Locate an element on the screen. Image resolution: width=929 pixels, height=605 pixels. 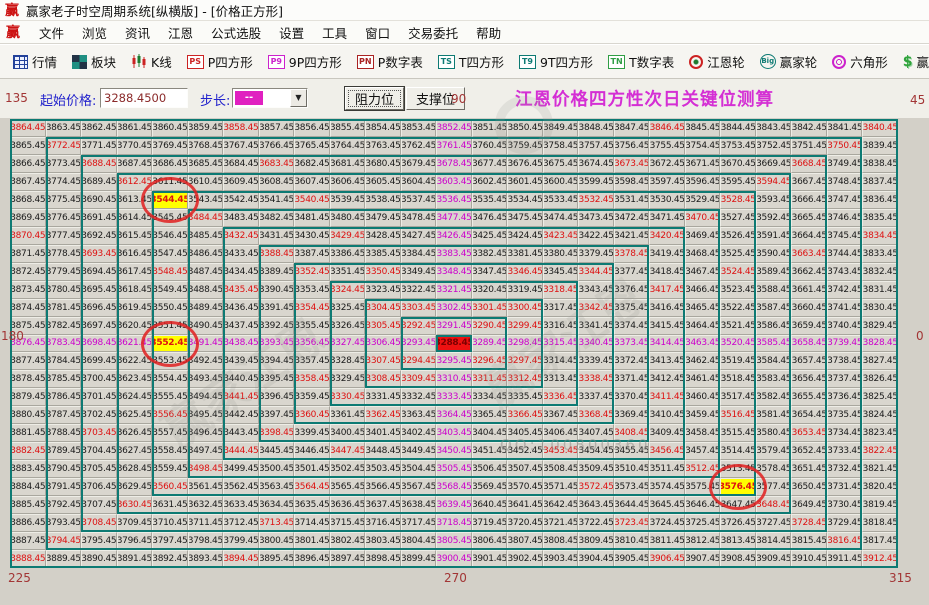
menu-item-帮助: 帮助 is located at coordinates (488, 33).